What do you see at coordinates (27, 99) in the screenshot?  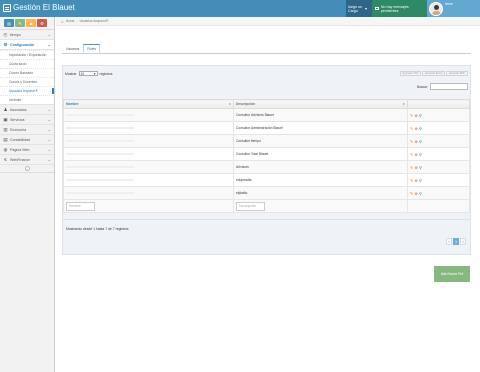 I see `submenu-item: Unifonte` at bounding box center [27, 99].